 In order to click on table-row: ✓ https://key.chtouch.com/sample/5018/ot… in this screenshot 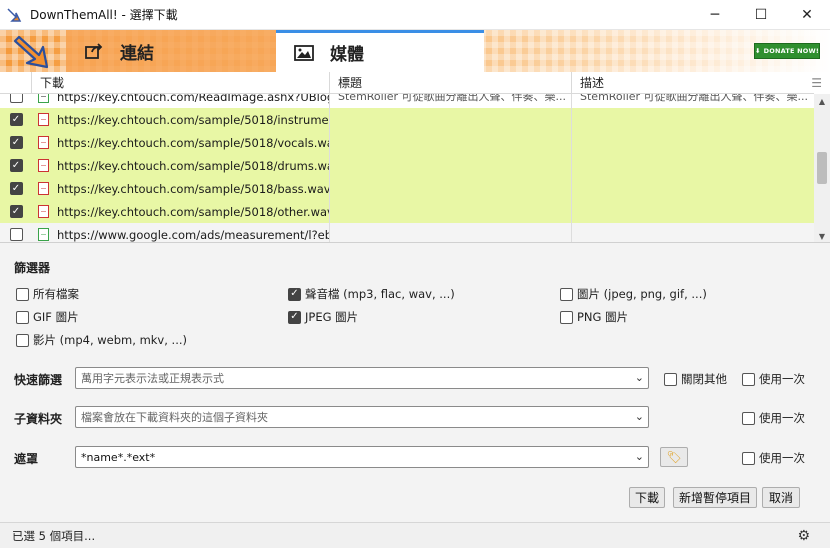, I will do `click(407, 211)`.